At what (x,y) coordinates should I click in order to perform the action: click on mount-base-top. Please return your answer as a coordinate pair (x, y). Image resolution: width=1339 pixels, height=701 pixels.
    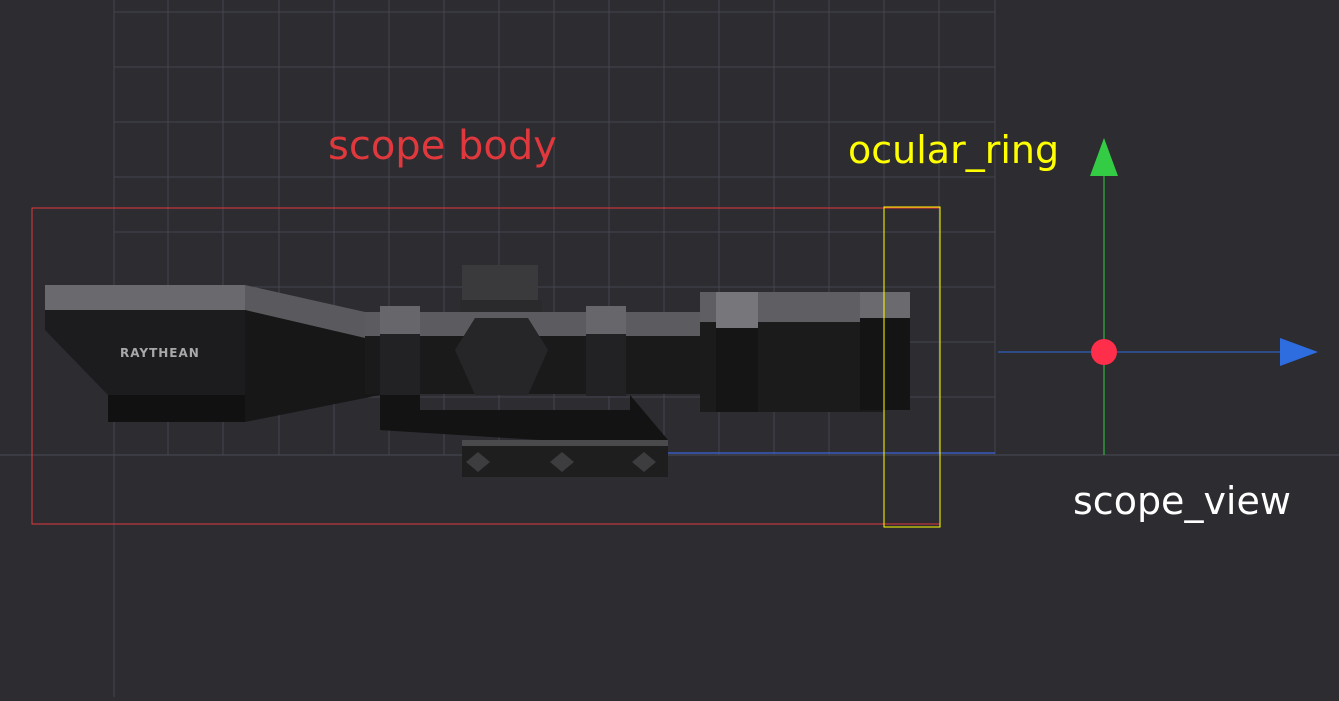
    Looking at the image, I should click on (565, 443).